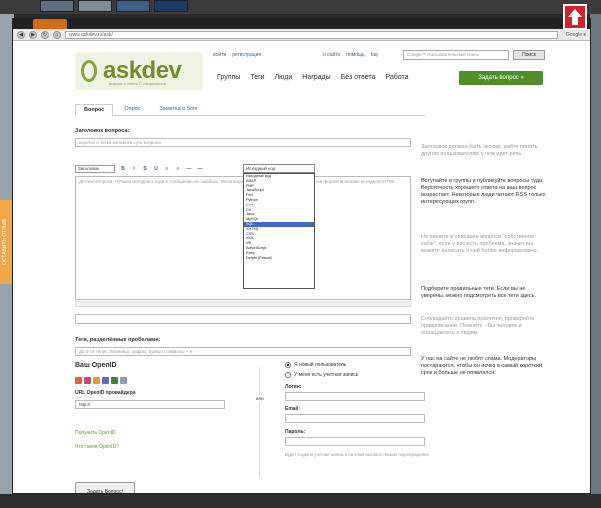 The image size is (601, 508). Describe the element at coordinates (396, 77) in the screenshot. I see `nav-jobs: Работа` at that location.